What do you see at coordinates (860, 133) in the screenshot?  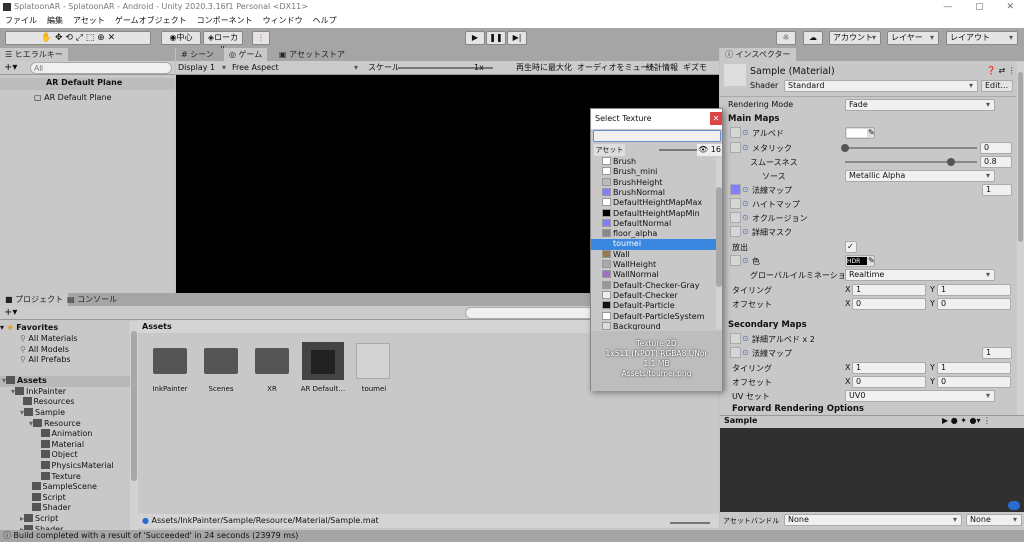 I see `color-field: ✎` at bounding box center [860, 133].